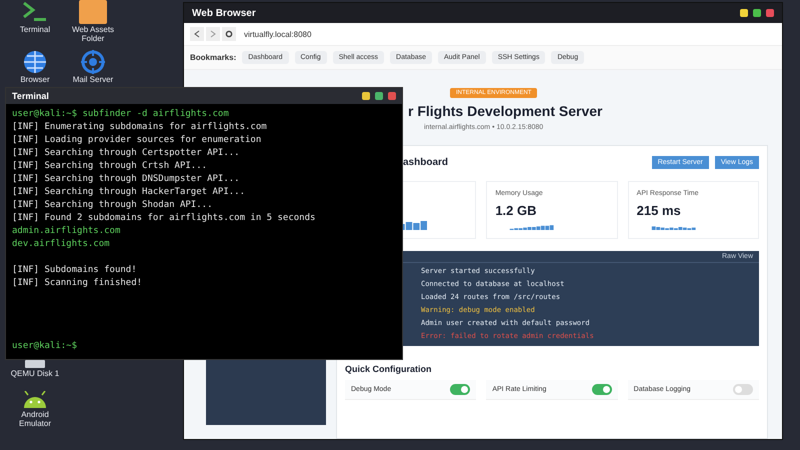  I want to click on terminal-line: dev.airflights.com, so click(61, 244).